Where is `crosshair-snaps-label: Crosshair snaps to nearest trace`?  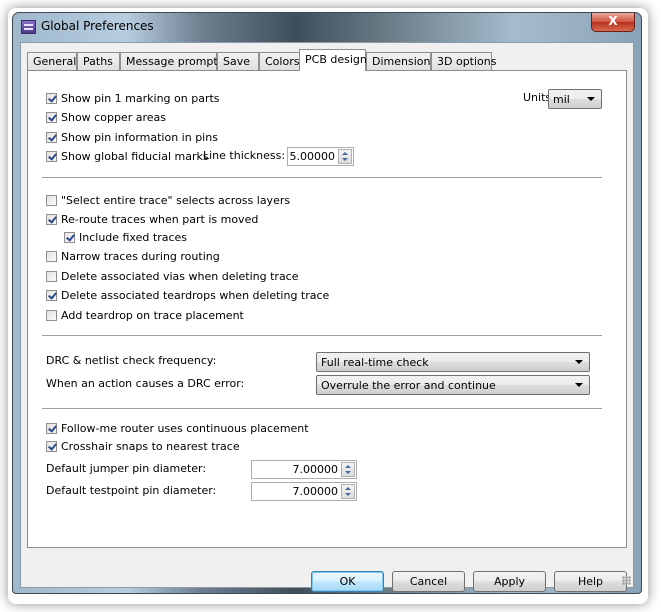
crosshair-snaps-label: Crosshair snaps to nearest trace is located at coordinates (150, 446).